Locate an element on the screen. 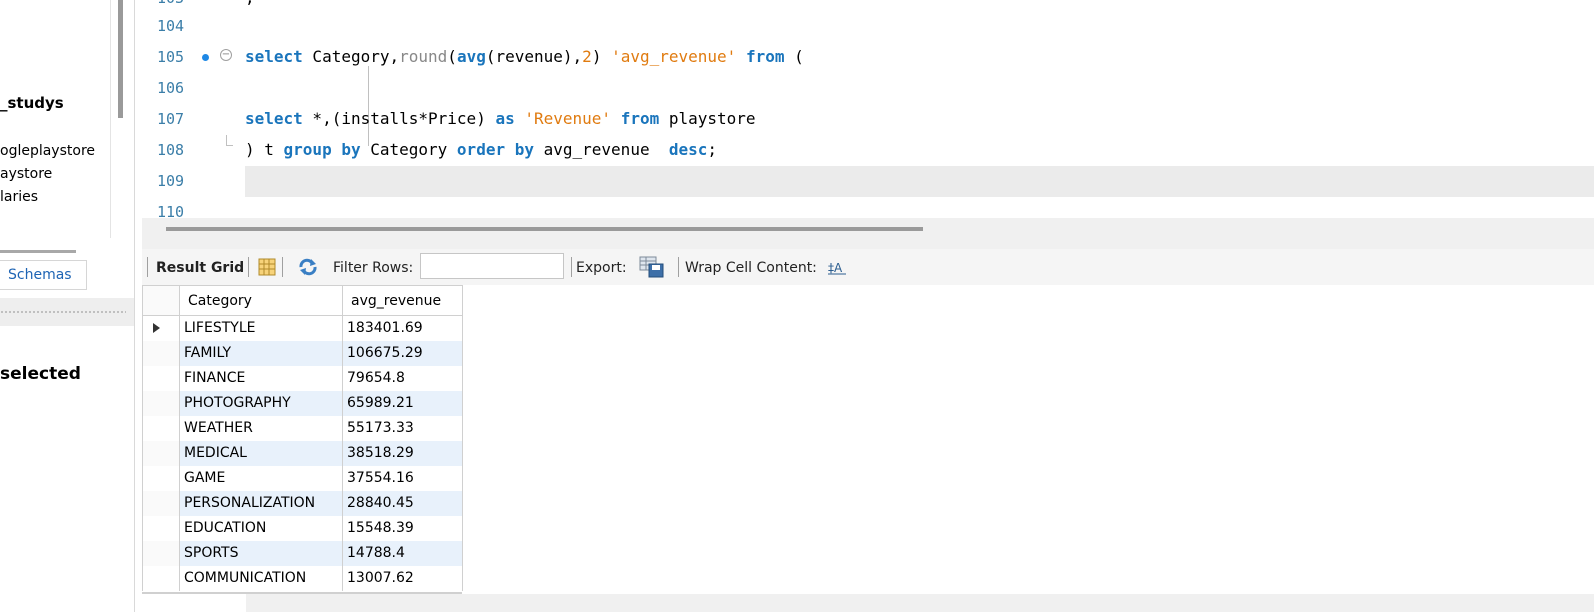 The height and width of the screenshot is (612, 1594). panel-splitter is located at coordinates (67, 312).